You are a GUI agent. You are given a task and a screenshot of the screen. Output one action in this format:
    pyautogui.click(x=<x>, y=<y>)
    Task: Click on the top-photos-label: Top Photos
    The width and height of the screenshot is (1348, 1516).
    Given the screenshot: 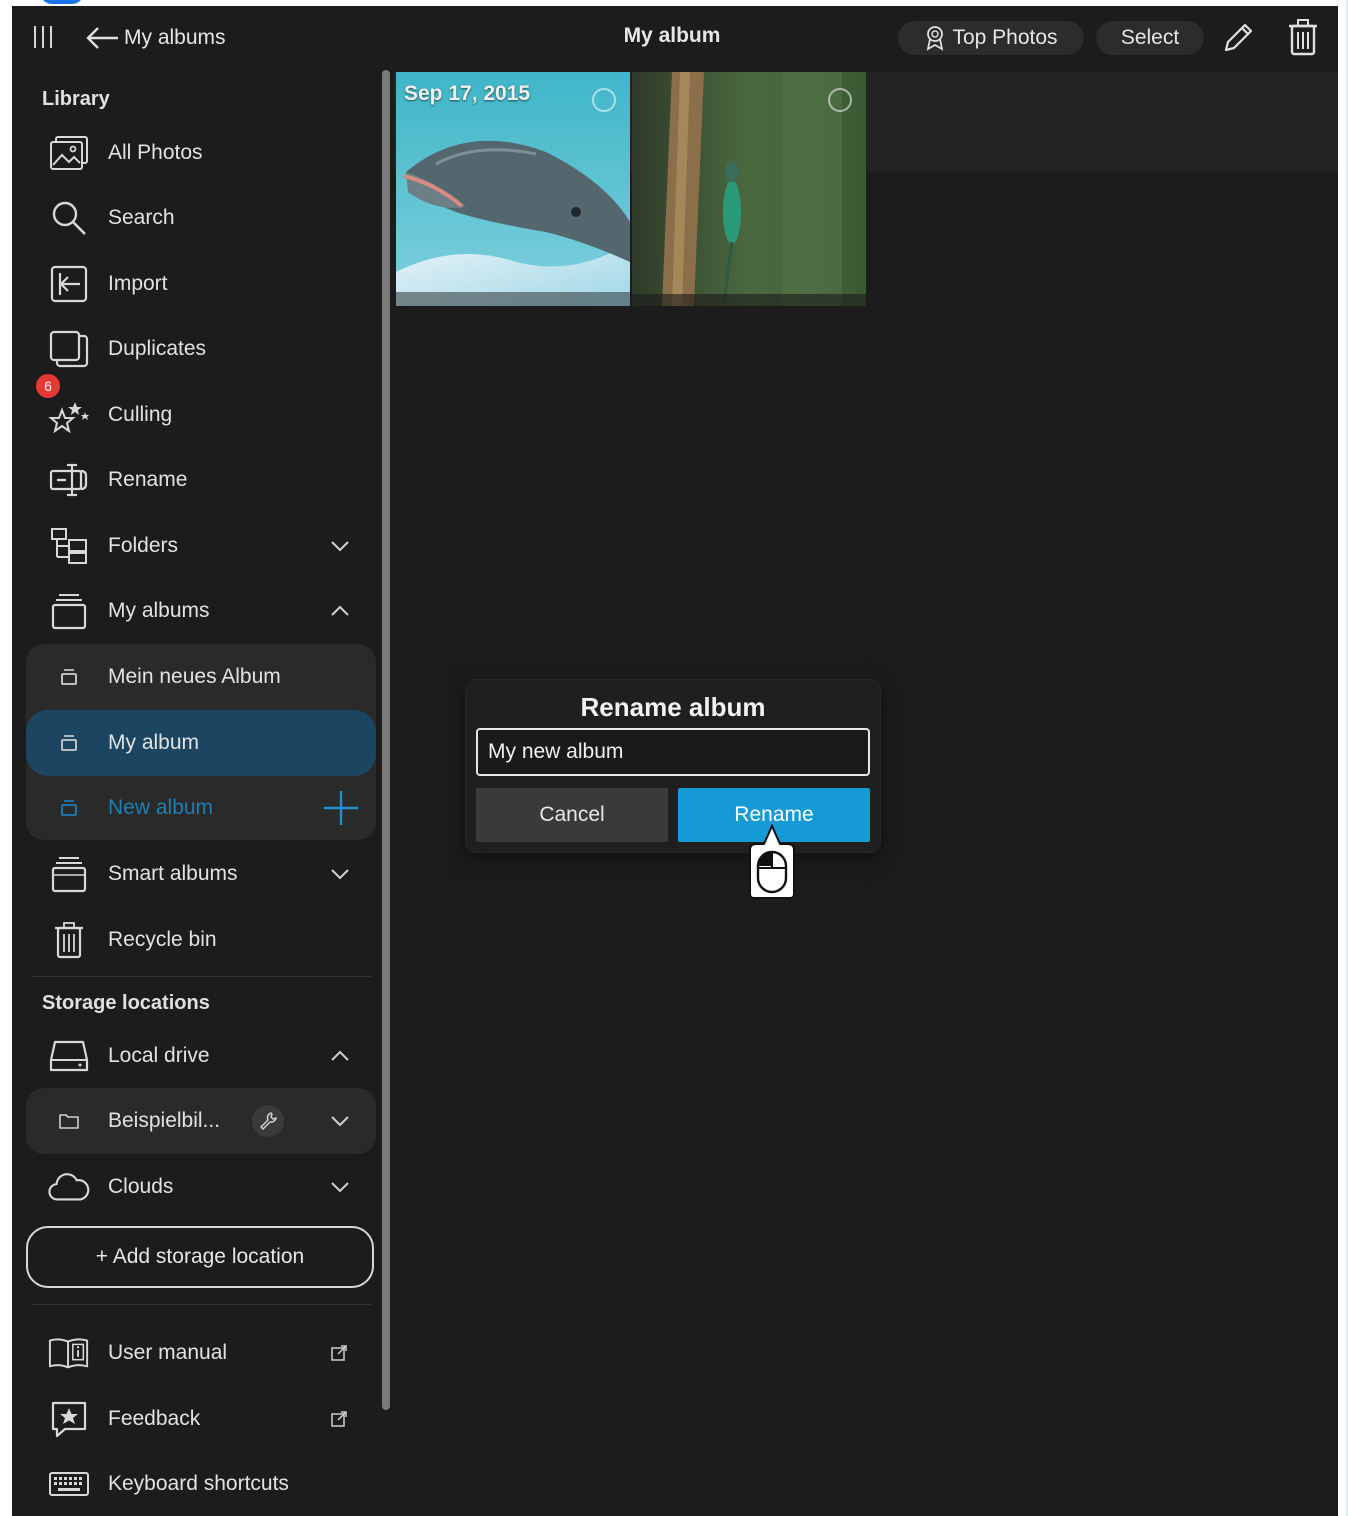 What is the action you would take?
    pyautogui.click(x=1005, y=37)
    